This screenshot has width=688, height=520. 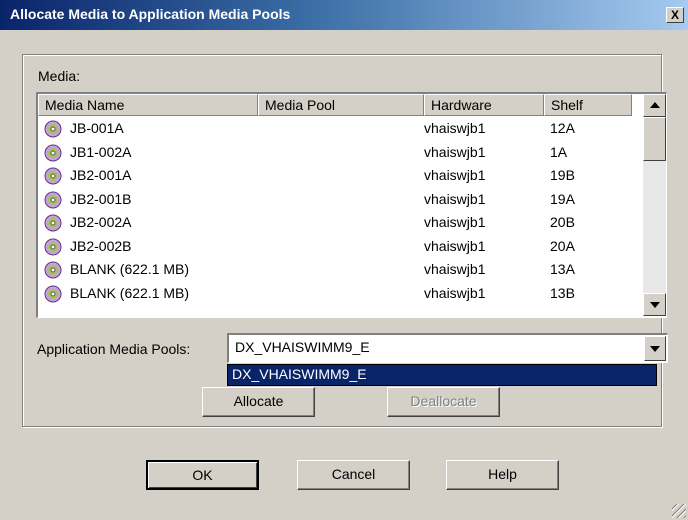 What do you see at coordinates (335, 130) in the screenshot?
I see `table-row: JB-001A vhaiswjb1 12A` at bounding box center [335, 130].